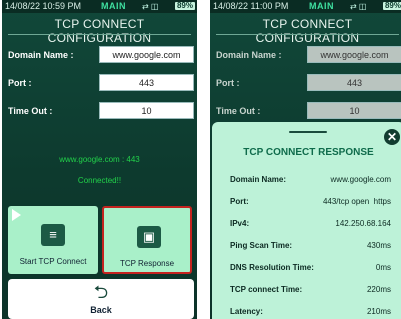 Image resolution: width=401 pixels, height=319 pixels. Describe the element at coordinates (53, 235) in the screenshot. I see `database-icon: ≡` at that location.